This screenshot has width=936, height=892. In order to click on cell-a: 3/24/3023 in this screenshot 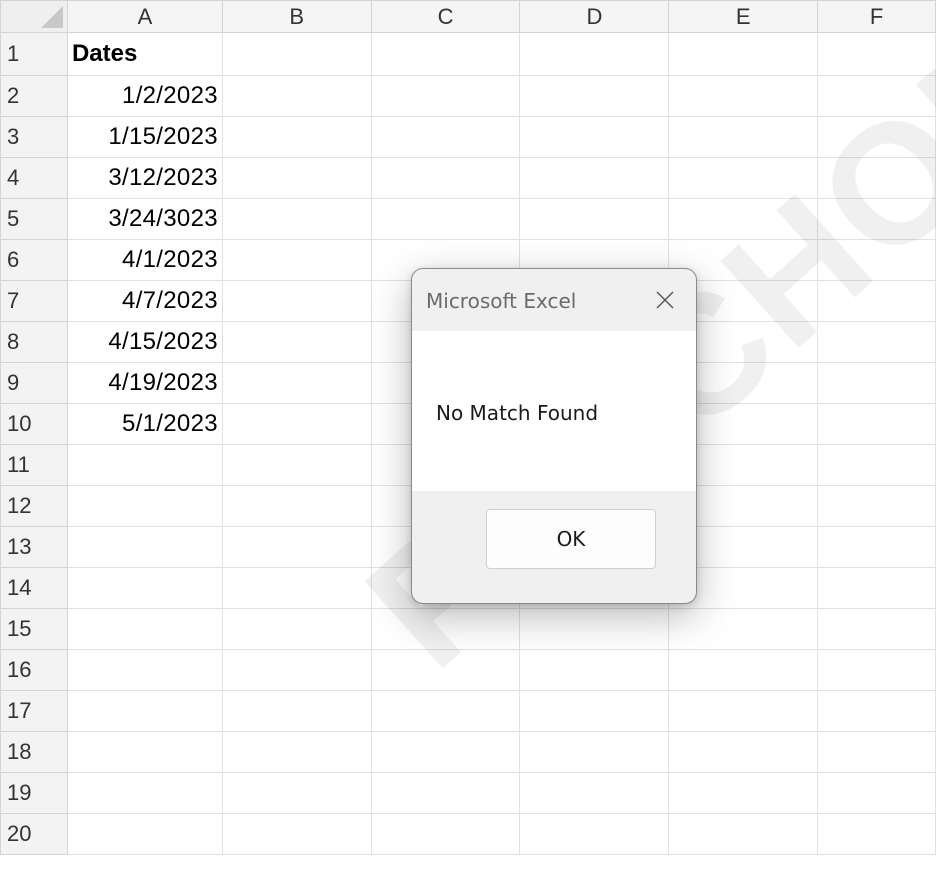, I will do `click(144, 219)`.